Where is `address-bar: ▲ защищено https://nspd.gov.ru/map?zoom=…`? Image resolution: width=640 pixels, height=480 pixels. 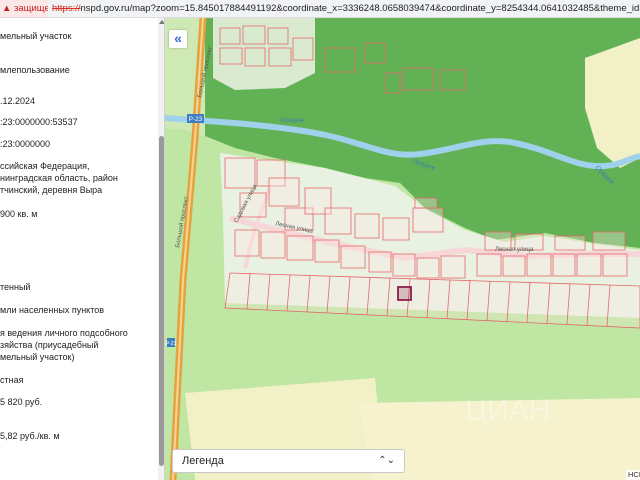 address-bar: ▲ защищено https://nspd.gov.ru/map?zoom=… is located at coordinates (320, 9).